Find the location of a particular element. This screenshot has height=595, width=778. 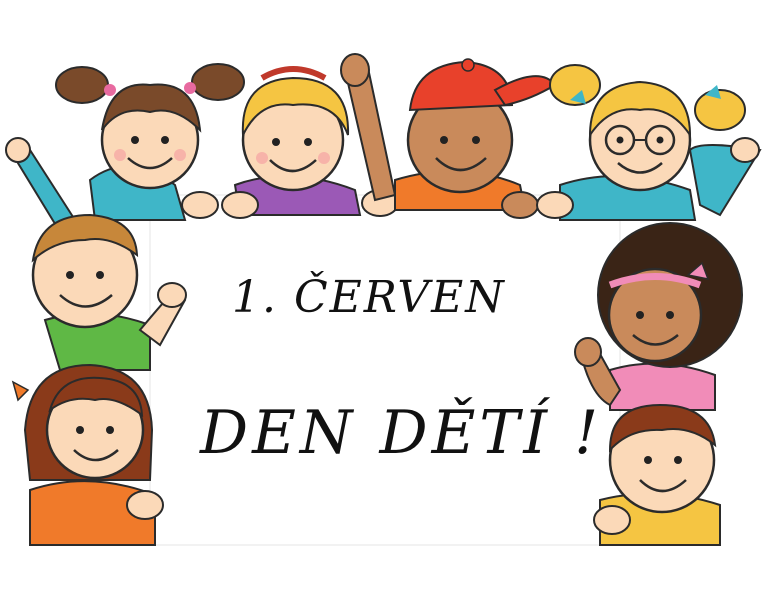

child-boy-red-cap is located at coordinates (448, 136).